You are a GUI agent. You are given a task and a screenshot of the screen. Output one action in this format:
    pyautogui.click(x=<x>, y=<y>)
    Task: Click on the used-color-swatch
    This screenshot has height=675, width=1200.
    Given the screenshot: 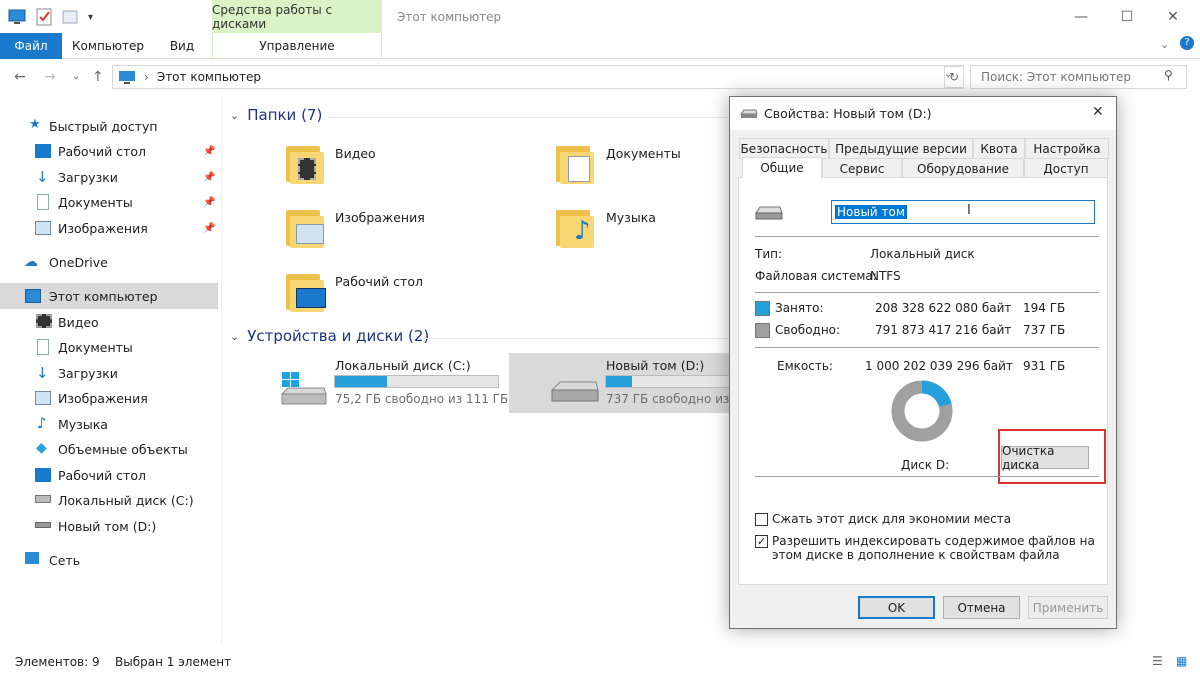 What is the action you would take?
    pyautogui.click(x=762, y=308)
    